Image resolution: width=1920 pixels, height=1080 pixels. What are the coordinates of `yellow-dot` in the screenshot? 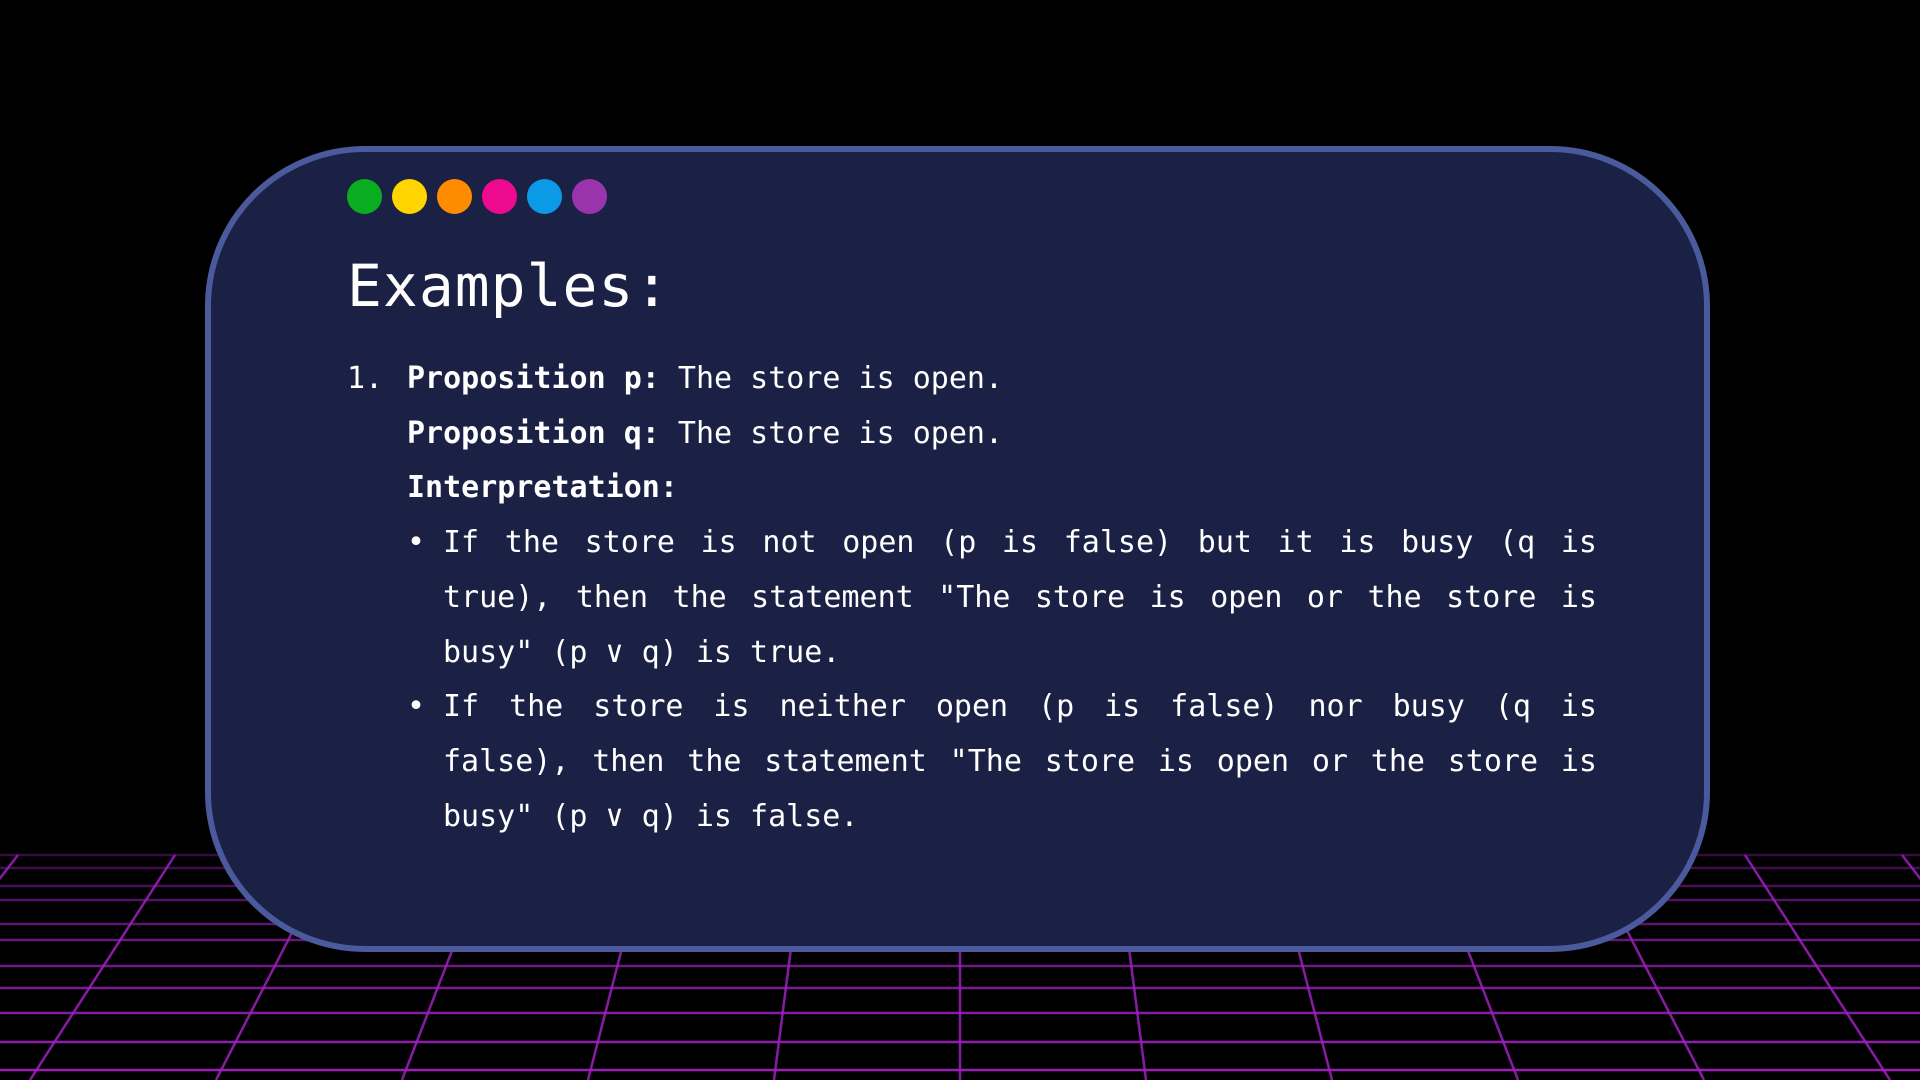 It's located at (409, 196).